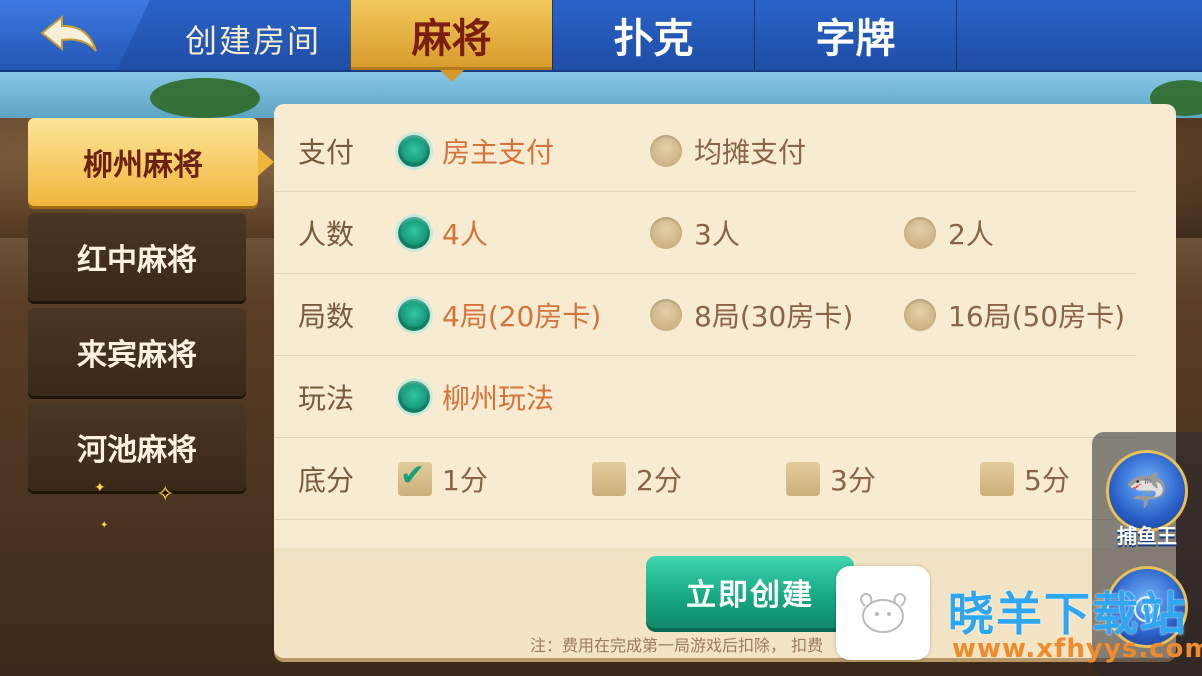 This screenshot has height=676, width=1202. What do you see at coordinates (1147, 491) in the screenshot?
I see `shark-icon: 🦈` at bounding box center [1147, 491].